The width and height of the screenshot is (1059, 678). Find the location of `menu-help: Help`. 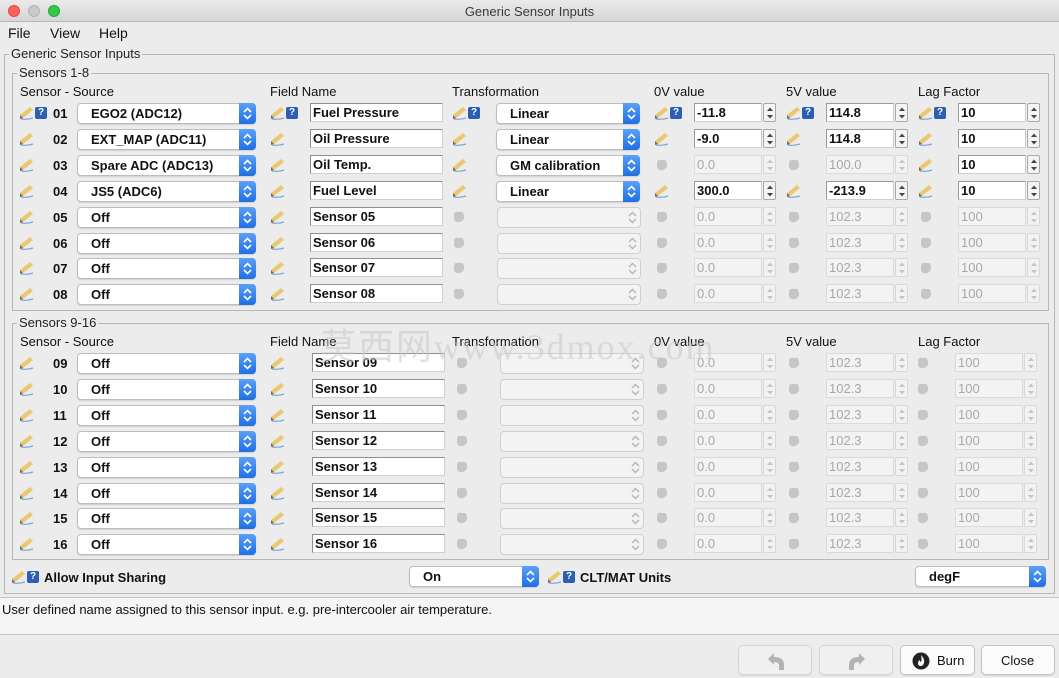

menu-help: Help is located at coordinates (113, 33).